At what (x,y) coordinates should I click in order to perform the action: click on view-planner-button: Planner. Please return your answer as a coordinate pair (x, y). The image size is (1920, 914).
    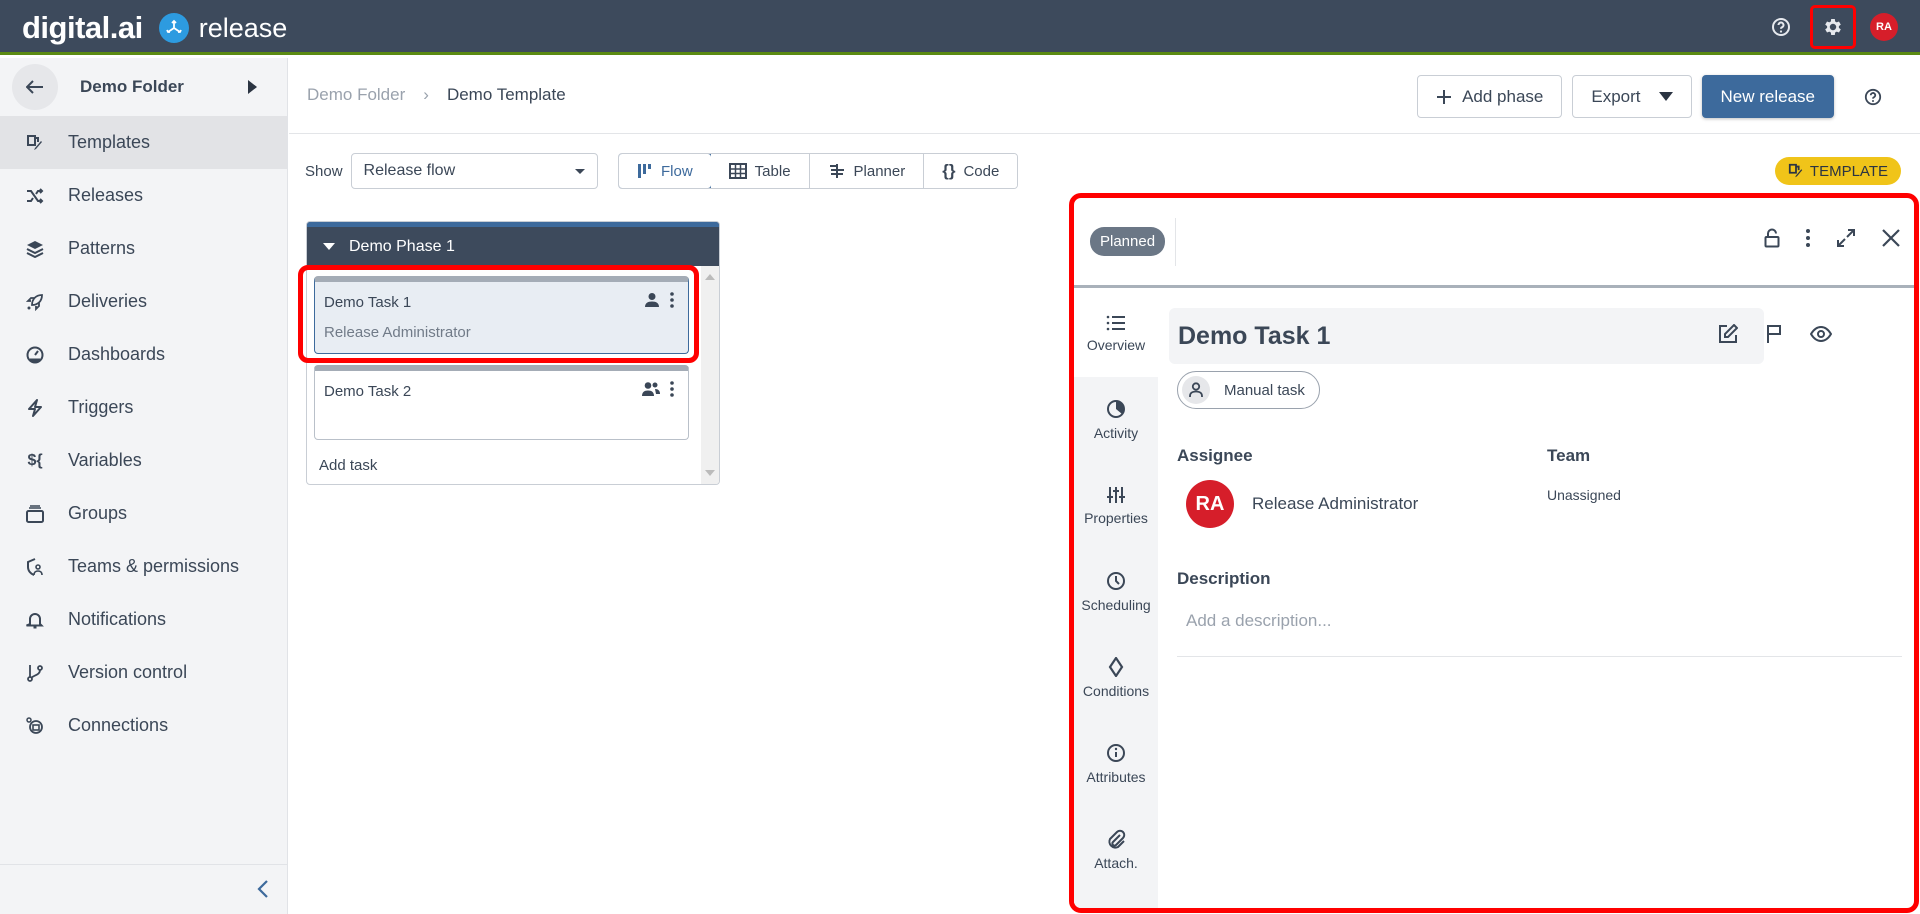
    Looking at the image, I should click on (867, 171).